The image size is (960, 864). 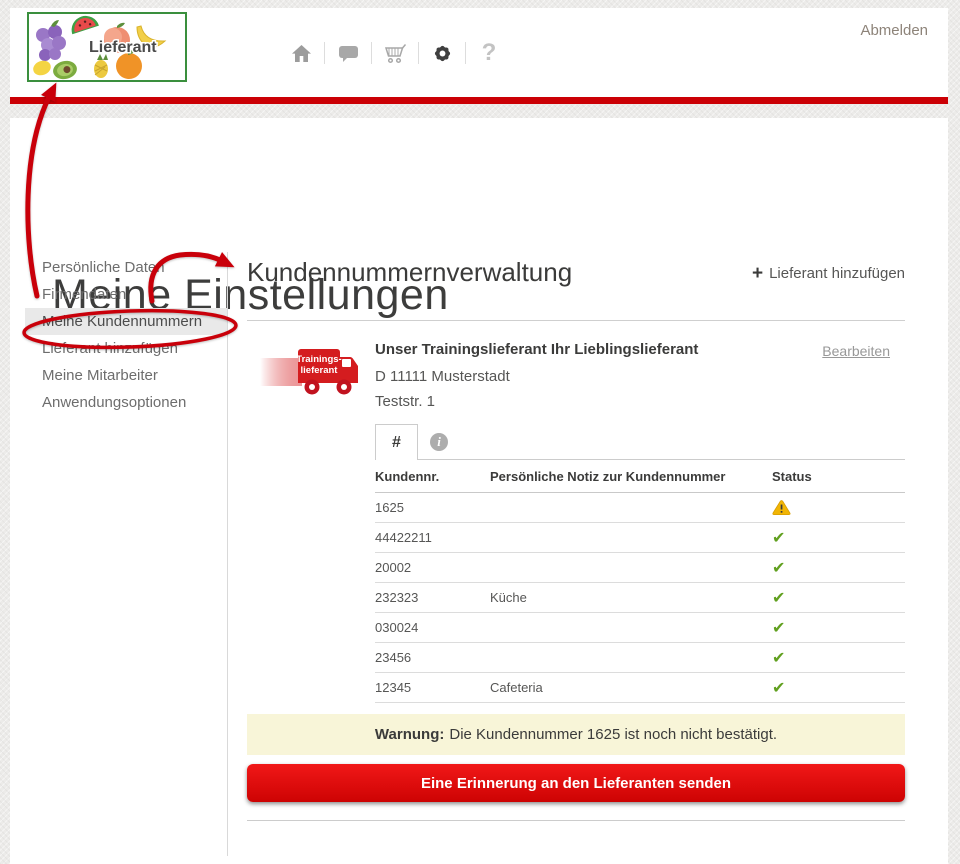 I want to click on warning-label: Warnung:, so click(x=409, y=734).